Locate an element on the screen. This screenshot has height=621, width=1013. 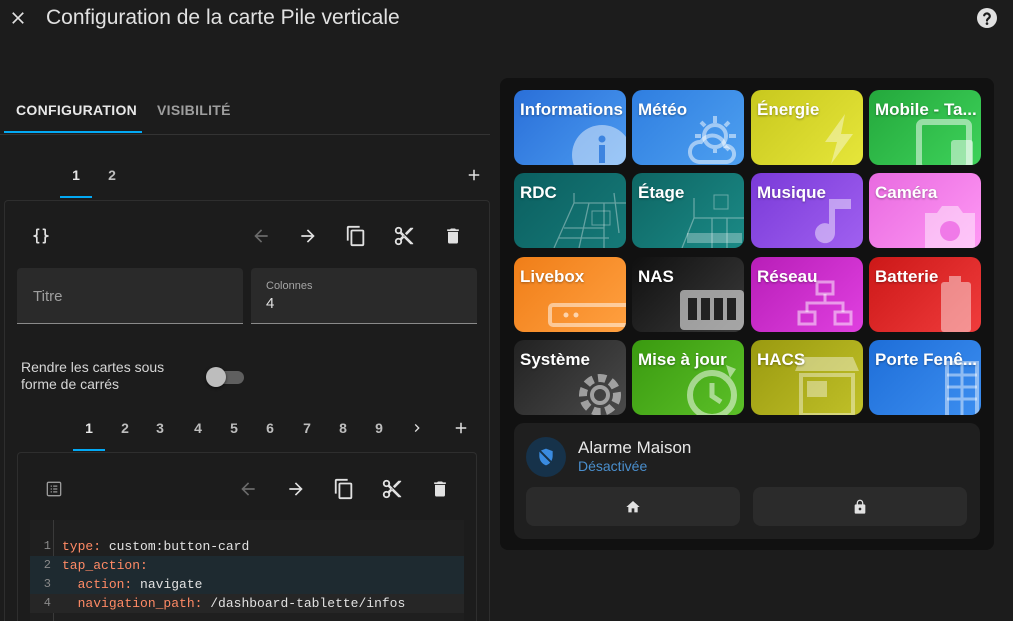
tile-musique: Musique is located at coordinates (807, 210).